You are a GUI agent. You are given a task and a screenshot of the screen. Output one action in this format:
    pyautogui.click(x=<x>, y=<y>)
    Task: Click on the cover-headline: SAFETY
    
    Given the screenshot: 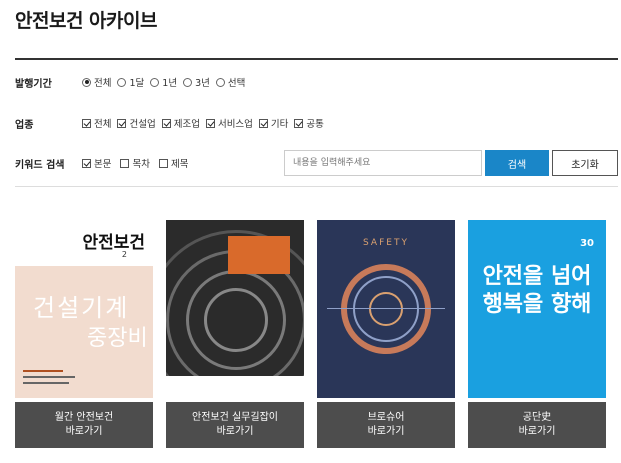 What is the action you would take?
    pyautogui.click(x=386, y=243)
    